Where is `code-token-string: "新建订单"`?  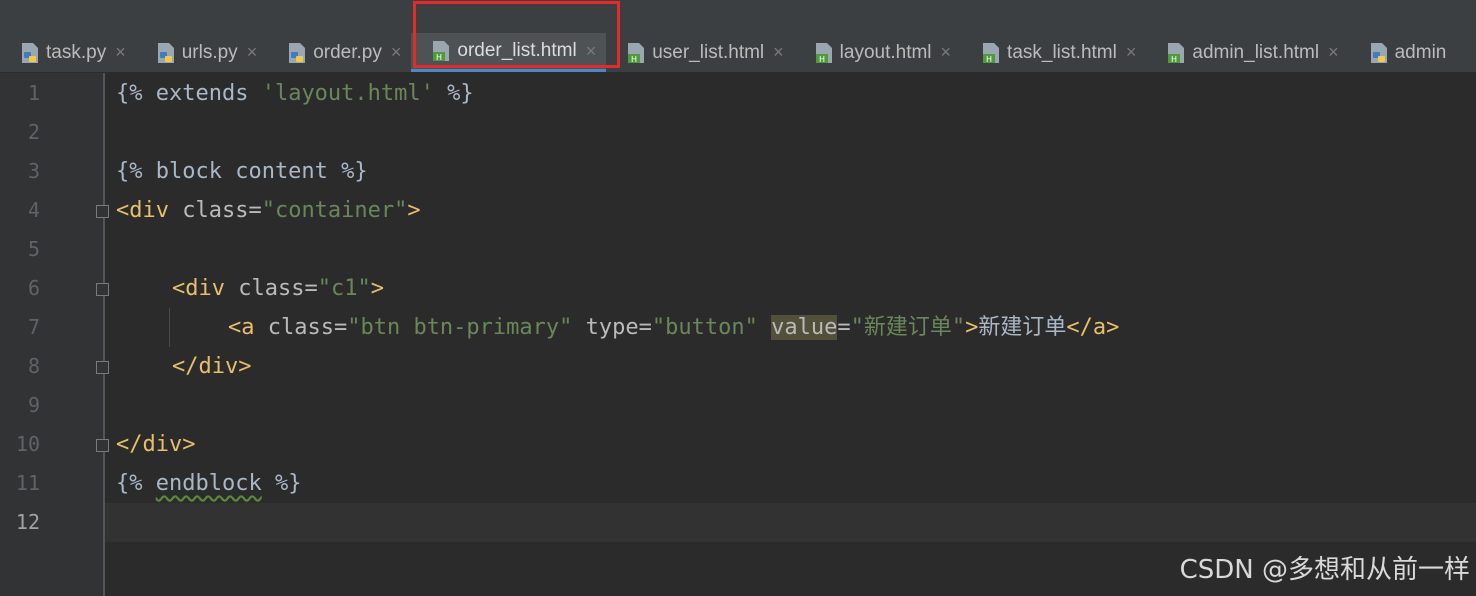
code-token-string: "新建订单" is located at coordinates (908, 327).